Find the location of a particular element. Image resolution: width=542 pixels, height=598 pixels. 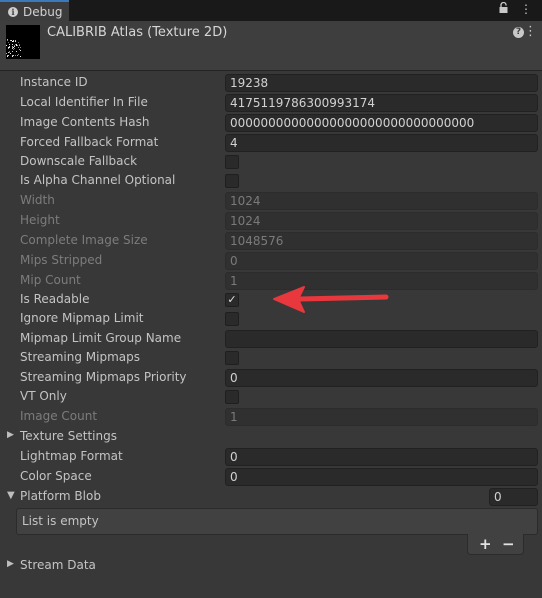

row-mipmap-limit-group-name: Mipmap Limit Group Name is located at coordinates (271, 339).